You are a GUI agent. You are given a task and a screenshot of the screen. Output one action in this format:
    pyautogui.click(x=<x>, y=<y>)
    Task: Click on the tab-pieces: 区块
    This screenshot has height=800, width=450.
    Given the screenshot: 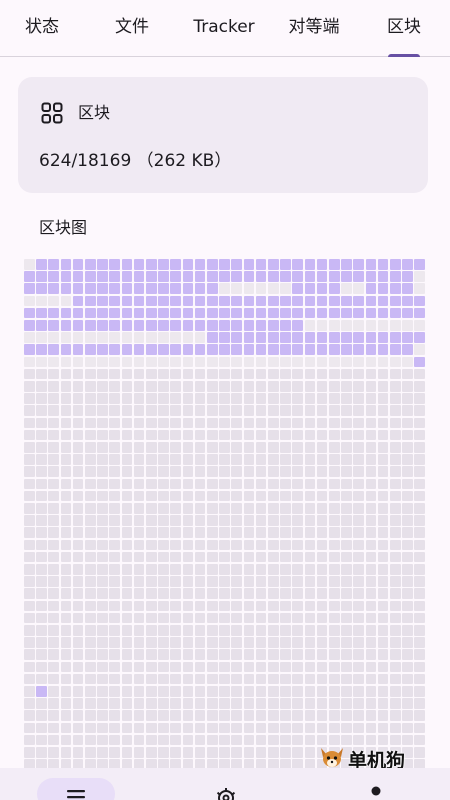 What is the action you would take?
    pyautogui.click(x=404, y=28)
    